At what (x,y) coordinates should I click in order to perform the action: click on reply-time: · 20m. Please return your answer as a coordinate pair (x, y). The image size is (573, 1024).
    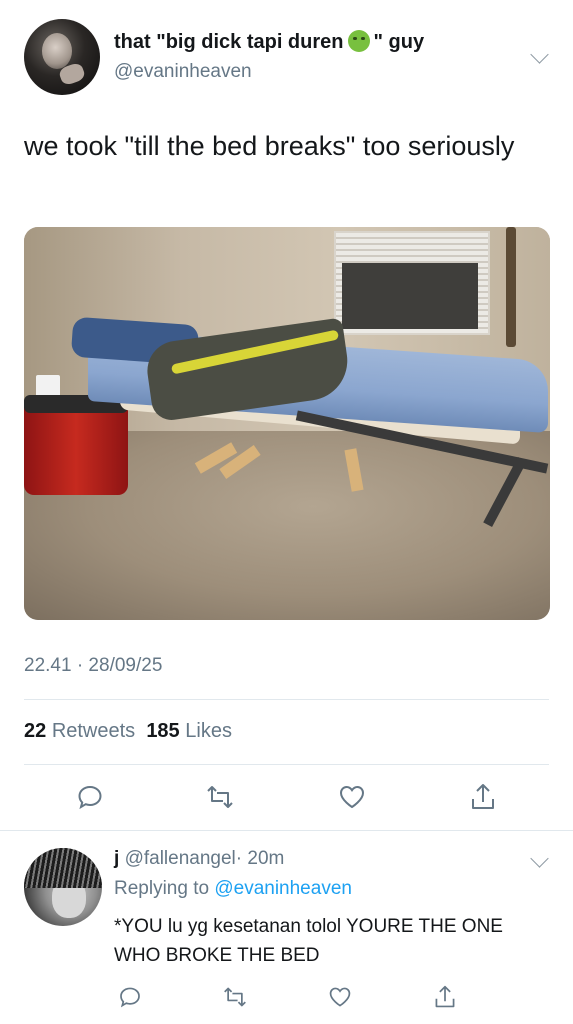
    Looking at the image, I should click on (260, 858).